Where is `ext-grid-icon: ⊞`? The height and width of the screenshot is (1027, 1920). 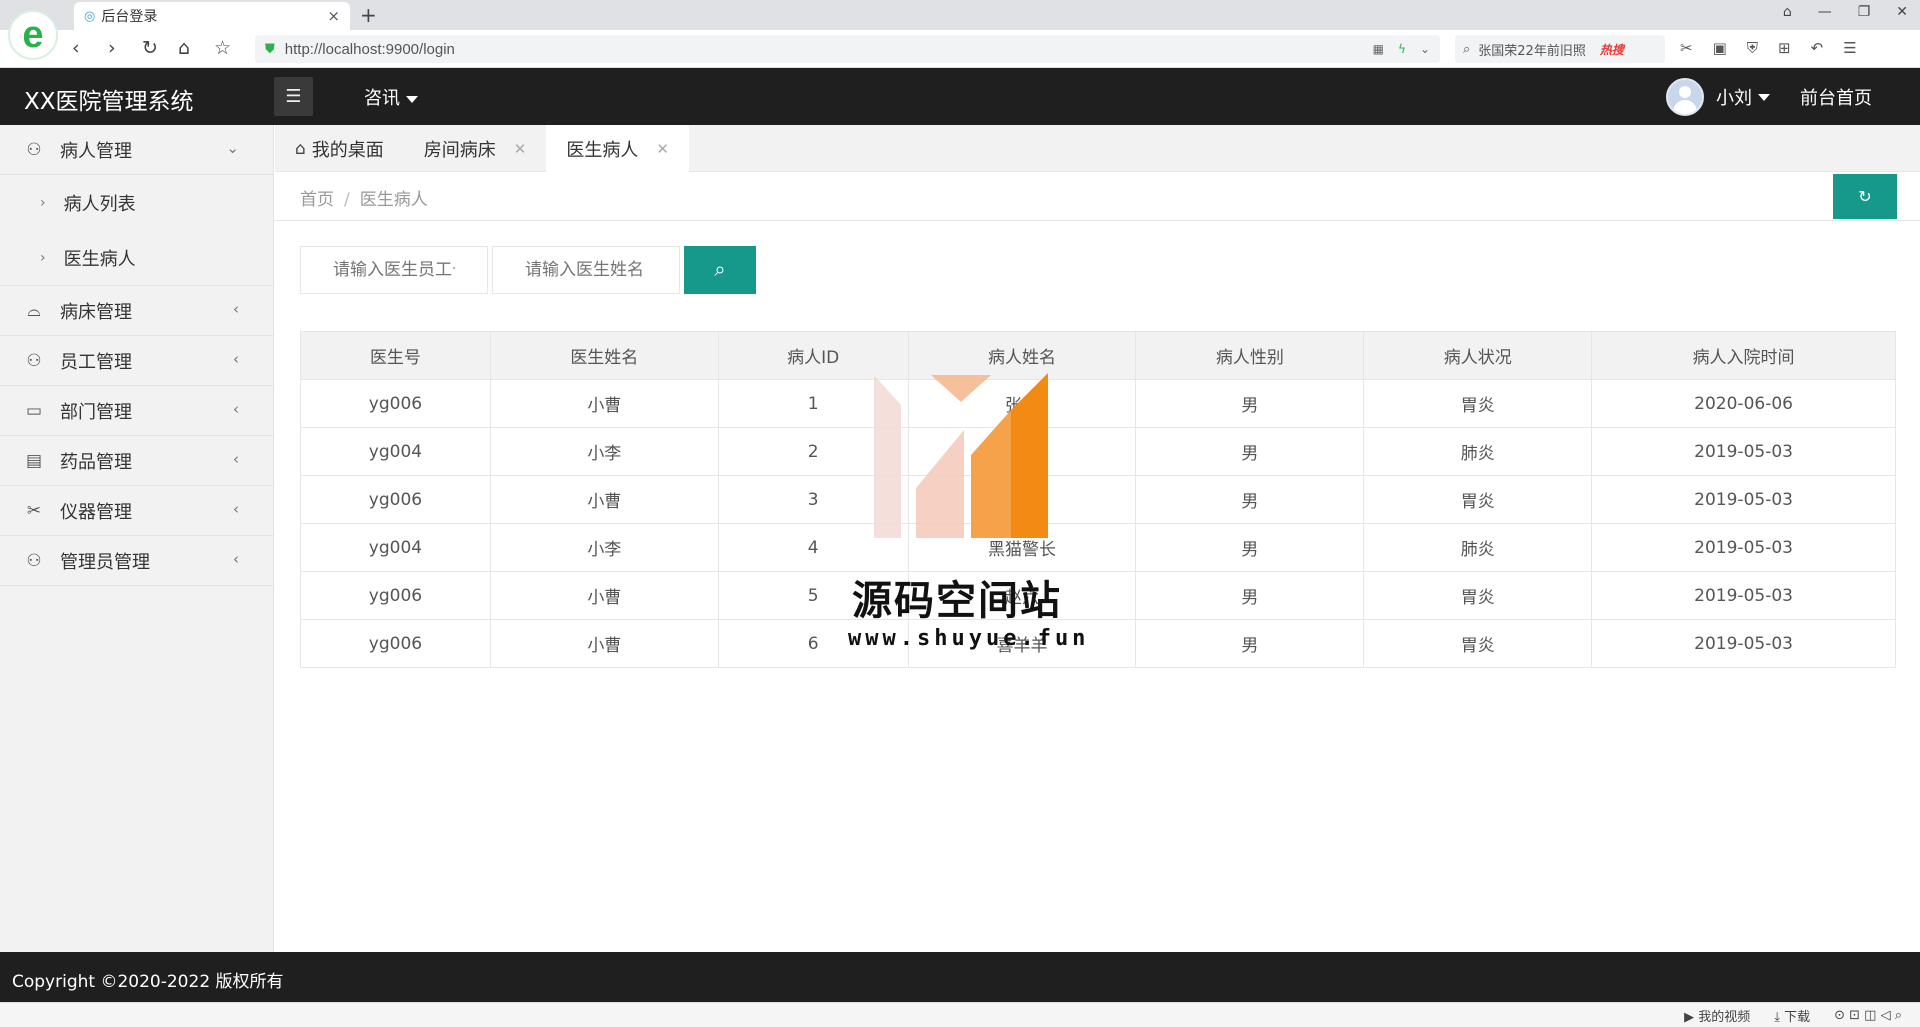
ext-grid-icon: ⊞ is located at coordinates (1784, 48).